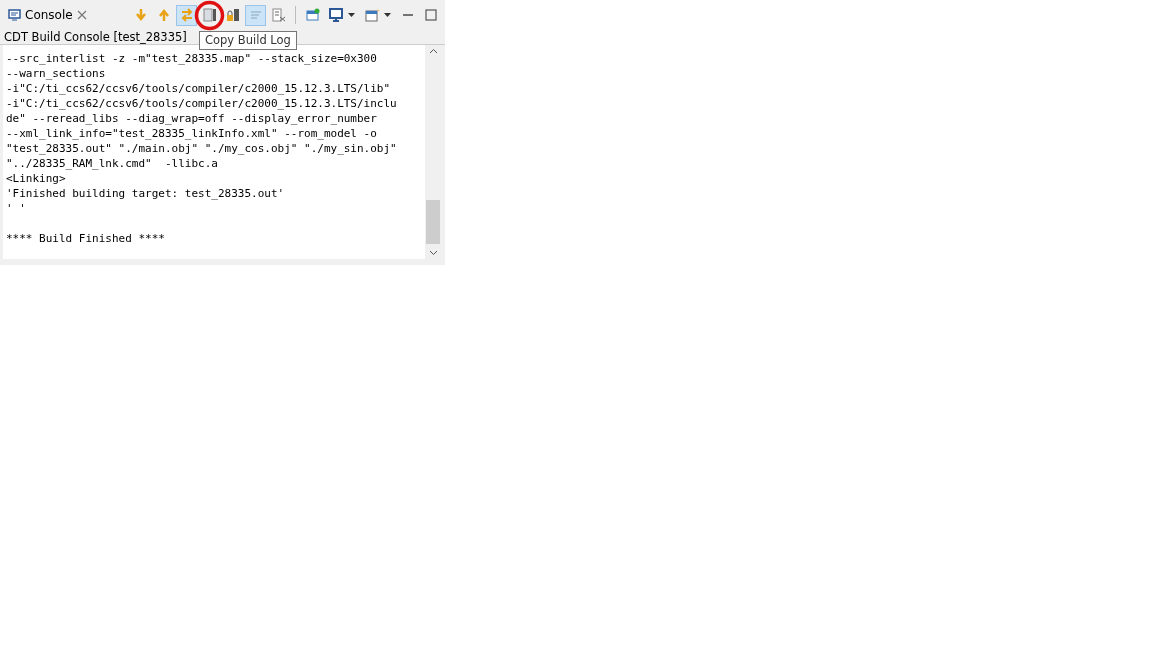  What do you see at coordinates (202, 148) in the screenshot?
I see `console-line: "test_28335.out" "./main.obj" "./my_cos.obj" "./my_sin.obj"` at bounding box center [202, 148].